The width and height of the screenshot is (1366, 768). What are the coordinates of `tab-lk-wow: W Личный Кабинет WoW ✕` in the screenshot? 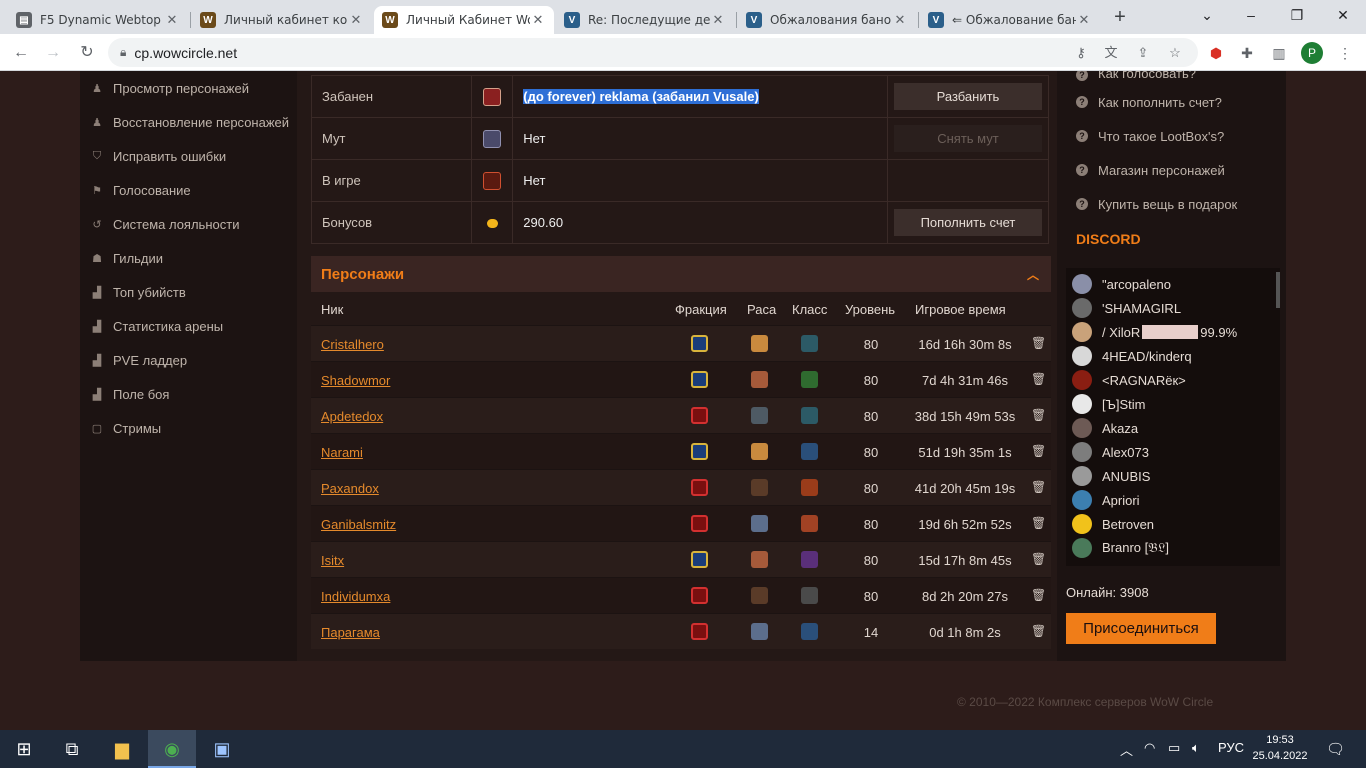 It's located at (464, 20).